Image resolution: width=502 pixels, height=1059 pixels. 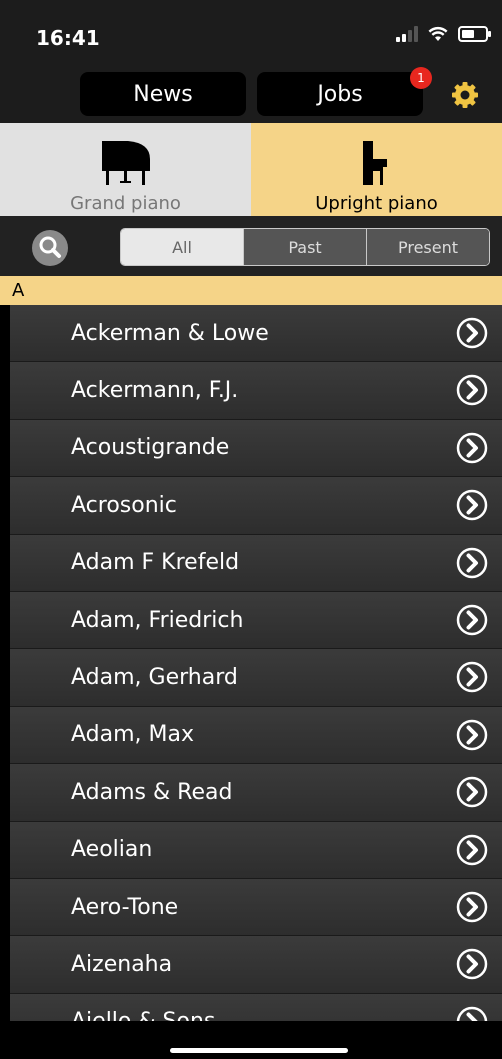 I want to click on segment-present: Present, so click(x=427, y=247).